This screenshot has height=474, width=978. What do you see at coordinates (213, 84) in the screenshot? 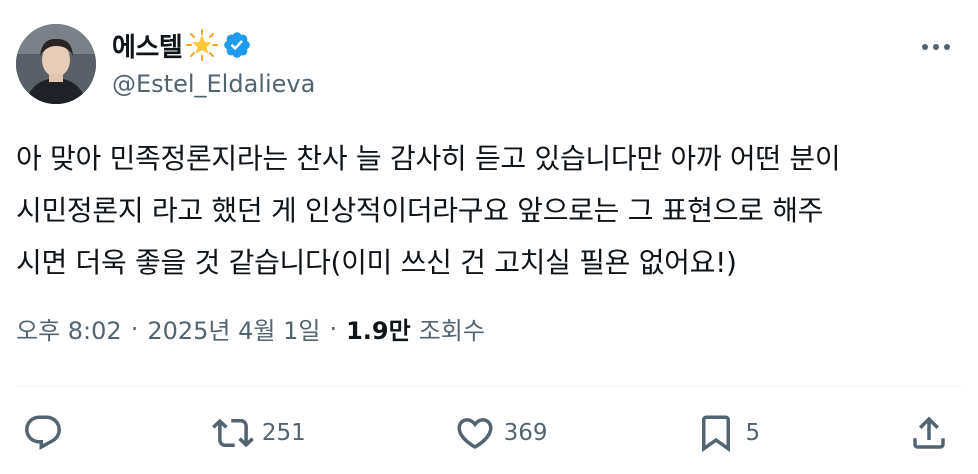
I see `user-handle: @Estel_Eldalieva` at bounding box center [213, 84].